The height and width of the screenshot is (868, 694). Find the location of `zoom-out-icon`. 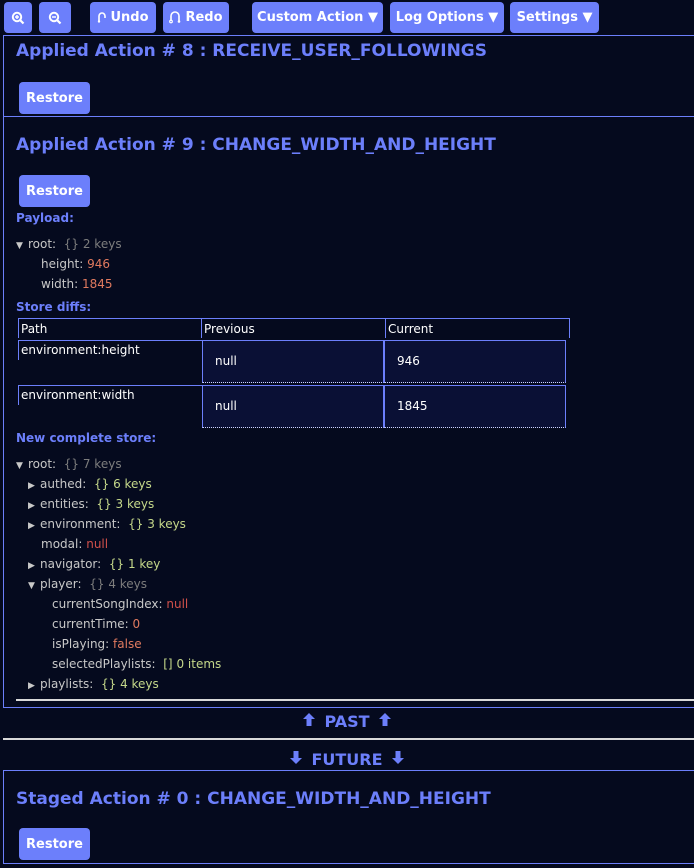

zoom-out-icon is located at coordinates (55, 18).